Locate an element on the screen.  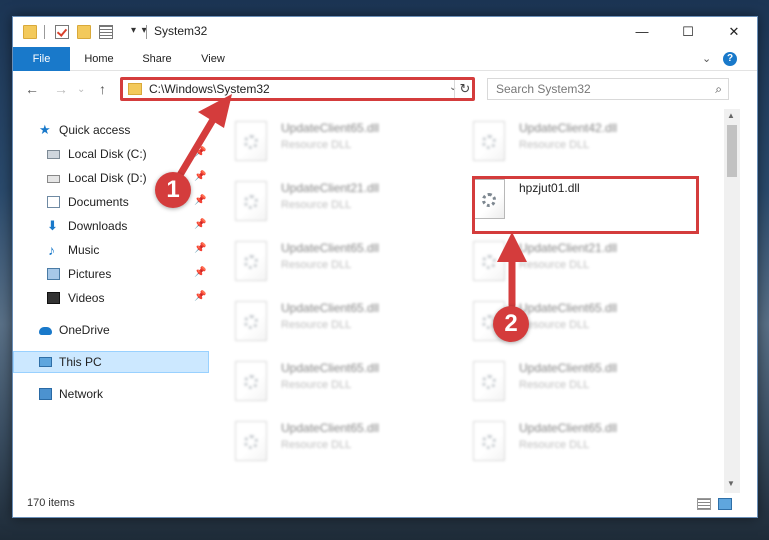
sidebar-item-pictures: Pictures 📌 is located at coordinates (111, 274).